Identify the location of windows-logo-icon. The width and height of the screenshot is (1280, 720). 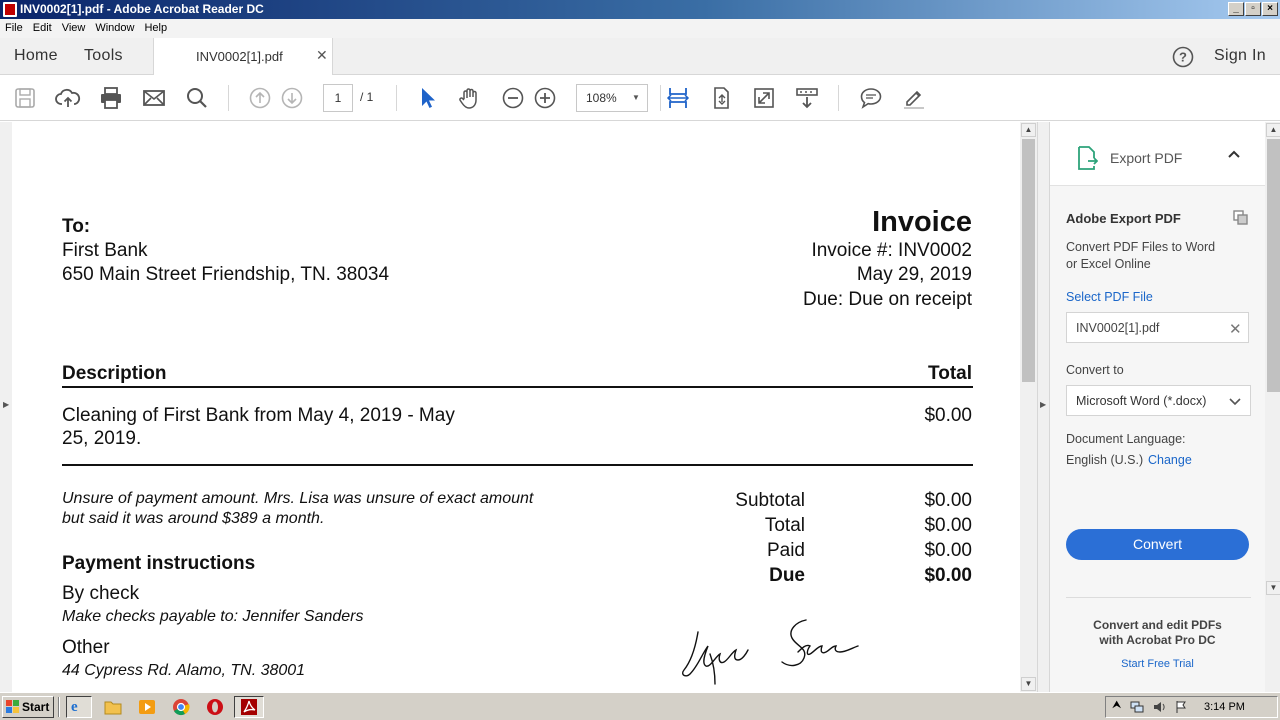
(13, 707).